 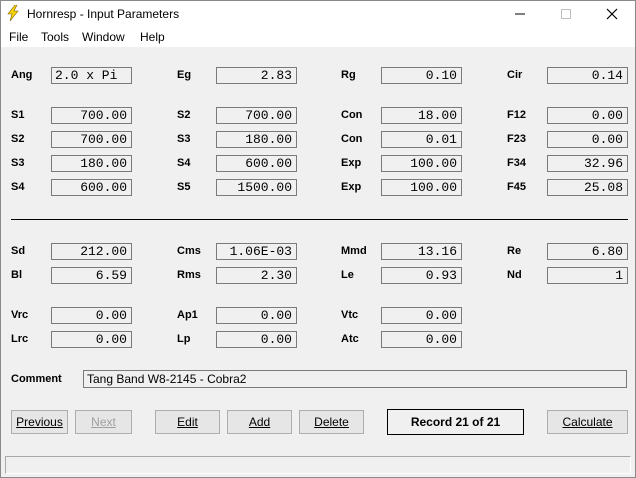 What do you see at coordinates (36, 379) in the screenshot?
I see `comment-label: Comment` at bounding box center [36, 379].